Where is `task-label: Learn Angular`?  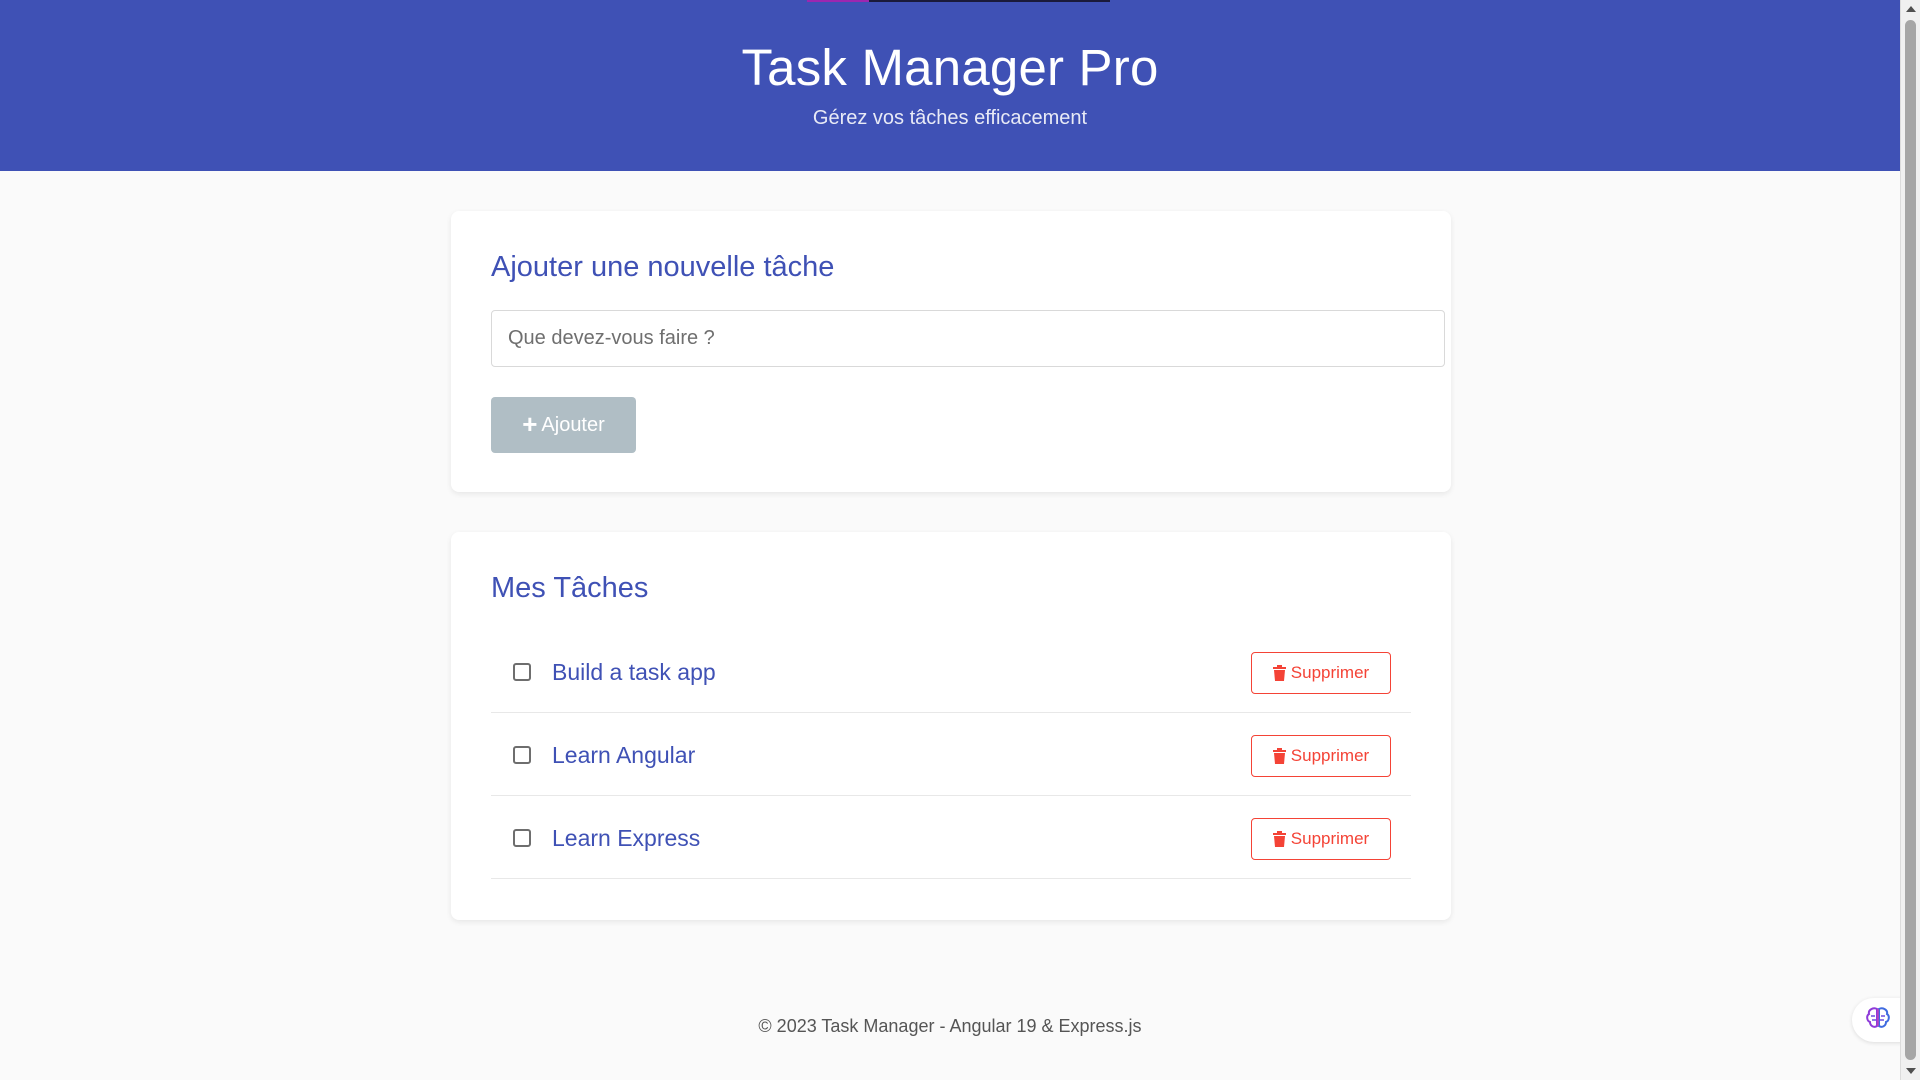
task-label: Learn Angular is located at coordinates (624, 755).